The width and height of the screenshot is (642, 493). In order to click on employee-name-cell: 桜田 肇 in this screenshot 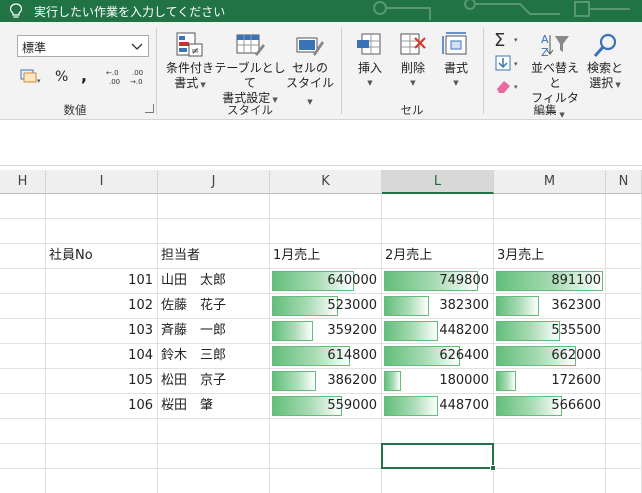, I will do `click(214, 406)`.